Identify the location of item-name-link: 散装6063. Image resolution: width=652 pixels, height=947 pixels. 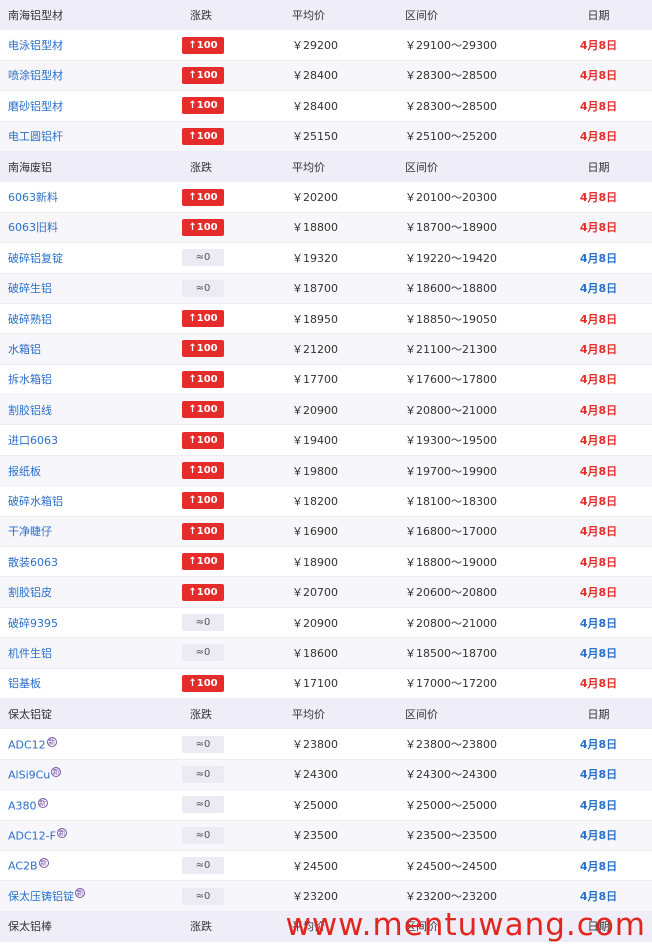
(33, 562).